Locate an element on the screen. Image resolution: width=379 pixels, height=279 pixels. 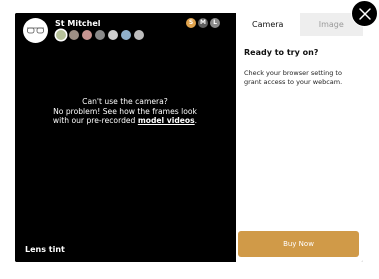
size-option-m: M is located at coordinates (203, 23).